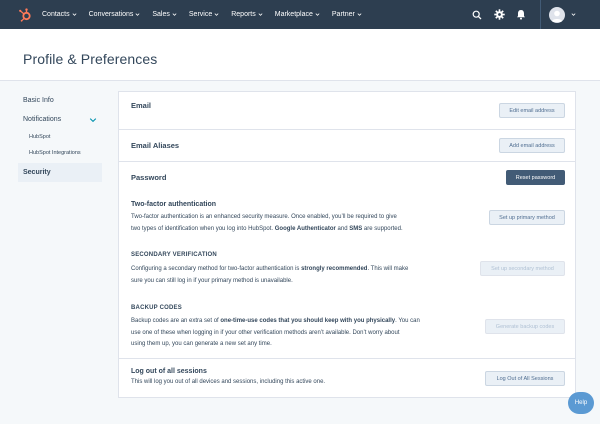 This screenshot has height=424, width=600. I want to click on text-fragment: Backup codes are an extra set of, so click(176, 321).